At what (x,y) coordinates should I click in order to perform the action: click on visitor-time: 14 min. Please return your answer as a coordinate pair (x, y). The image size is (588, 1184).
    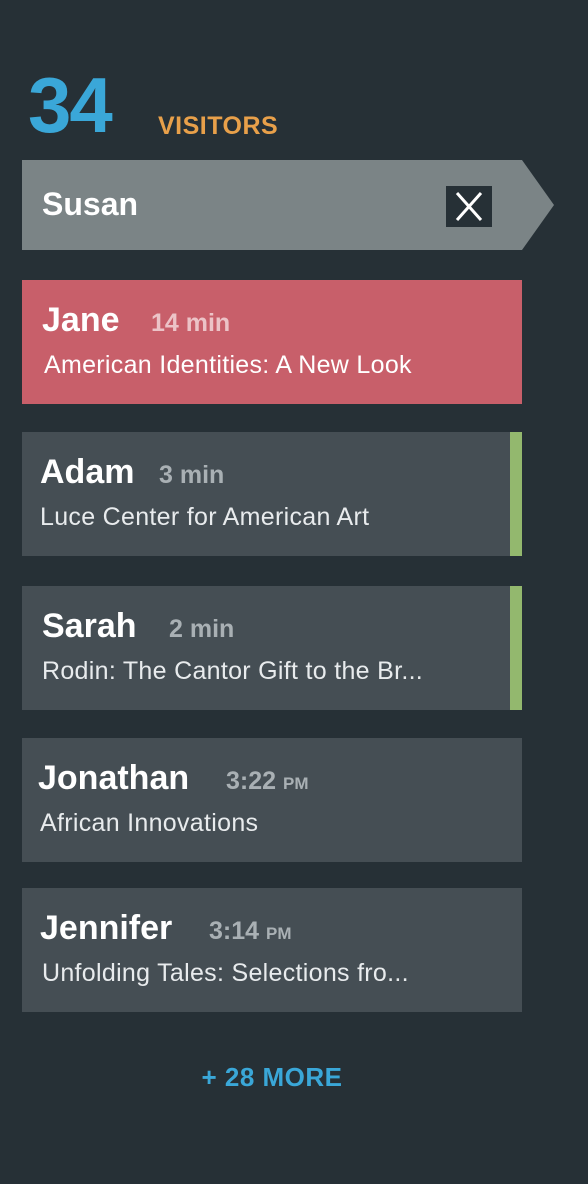
    Looking at the image, I should click on (191, 323).